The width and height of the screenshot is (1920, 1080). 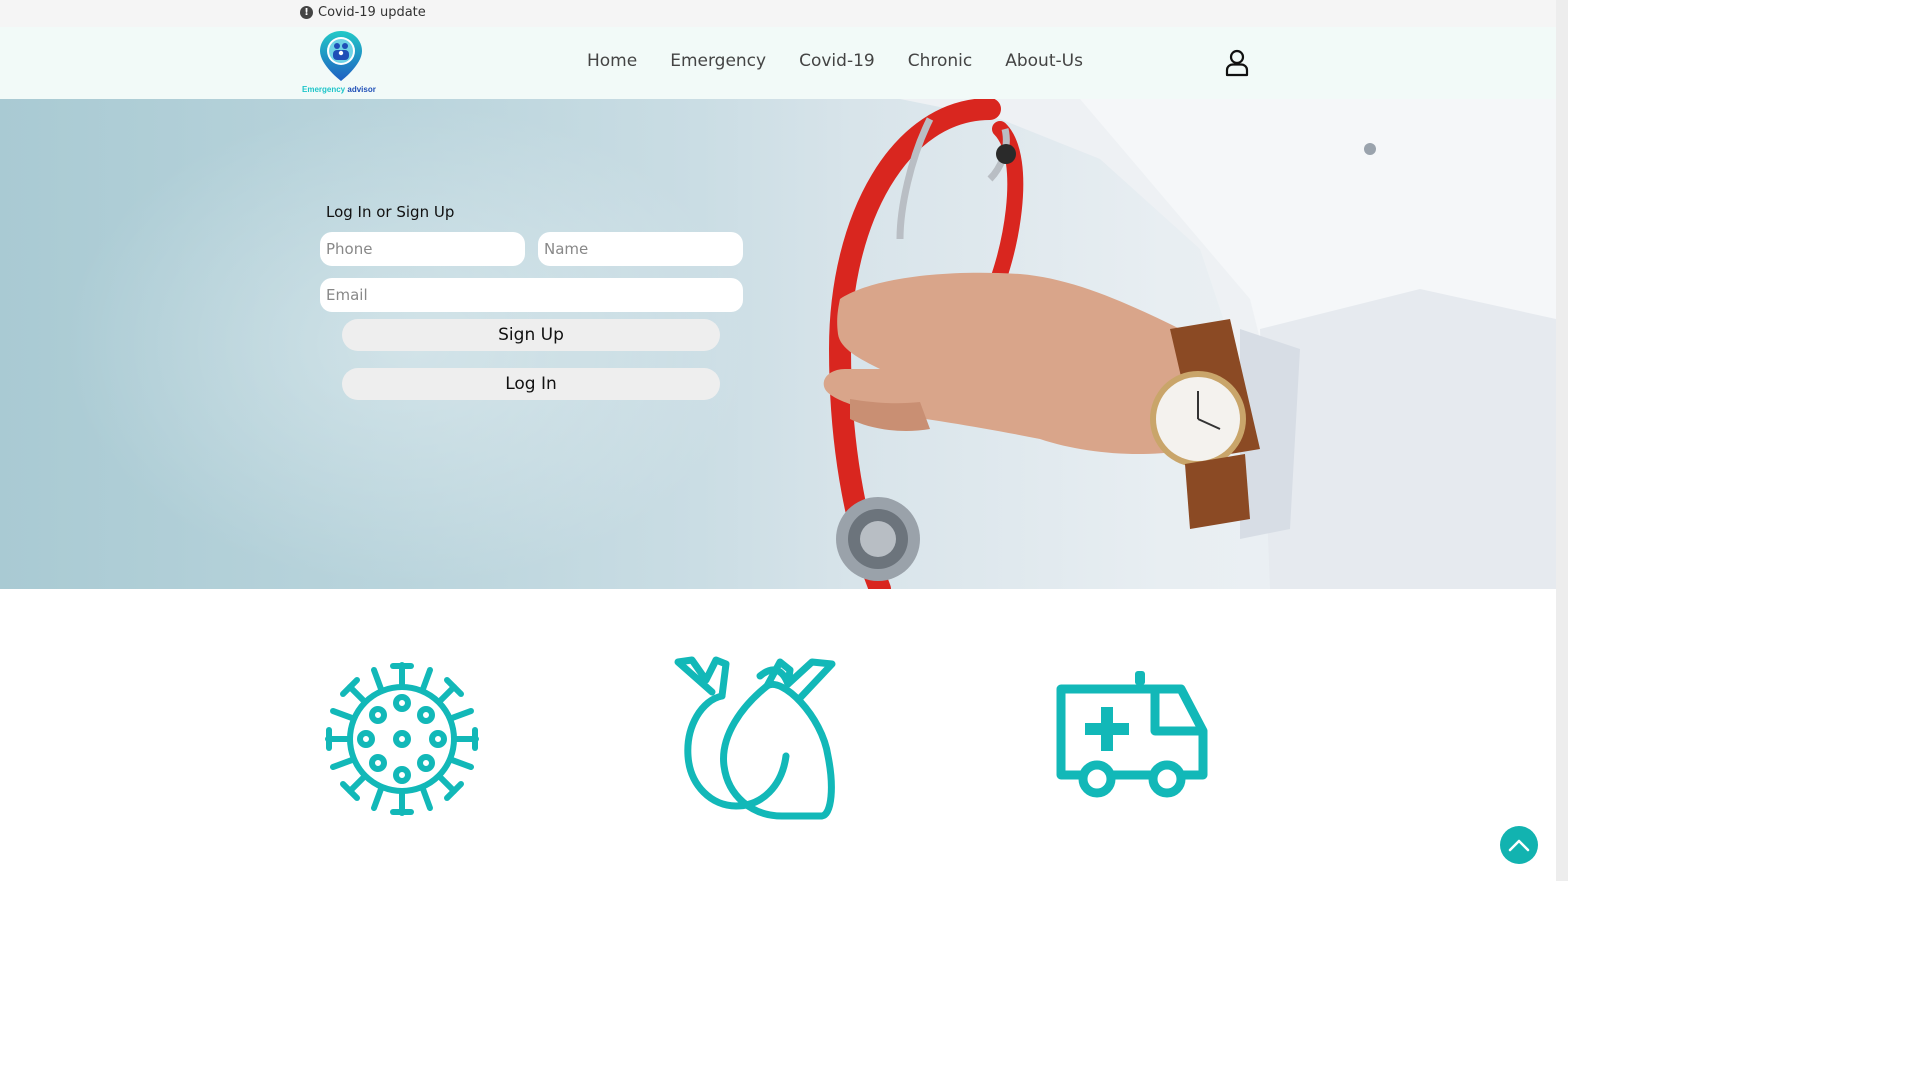 What do you see at coordinates (837, 61) in the screenshot?
I see `nav-covid-19: Covid-19` at bounding box center [837, 61].